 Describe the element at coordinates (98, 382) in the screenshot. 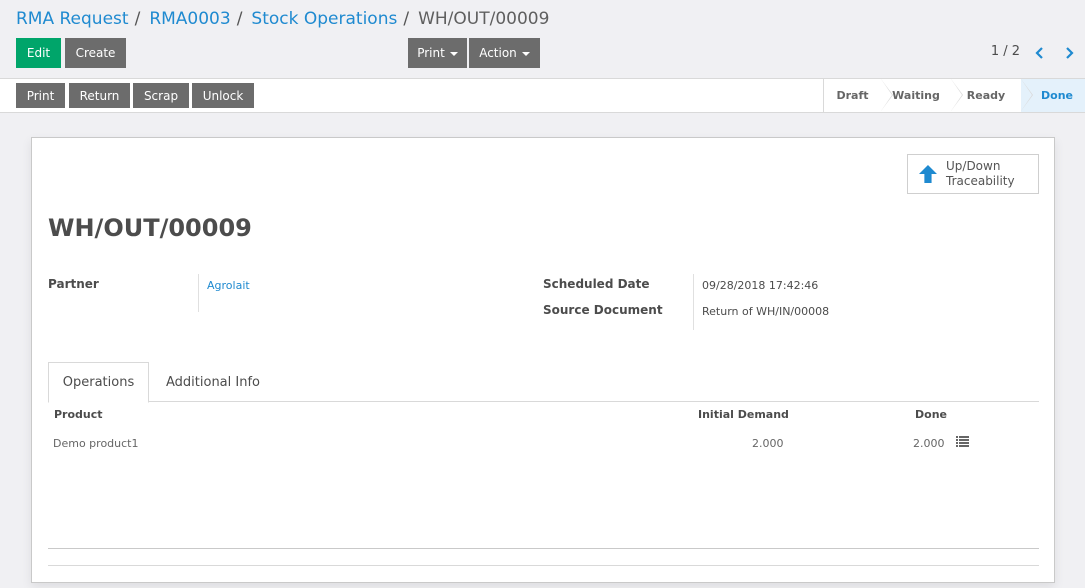

I see `tab-operations: Operations` at that location.